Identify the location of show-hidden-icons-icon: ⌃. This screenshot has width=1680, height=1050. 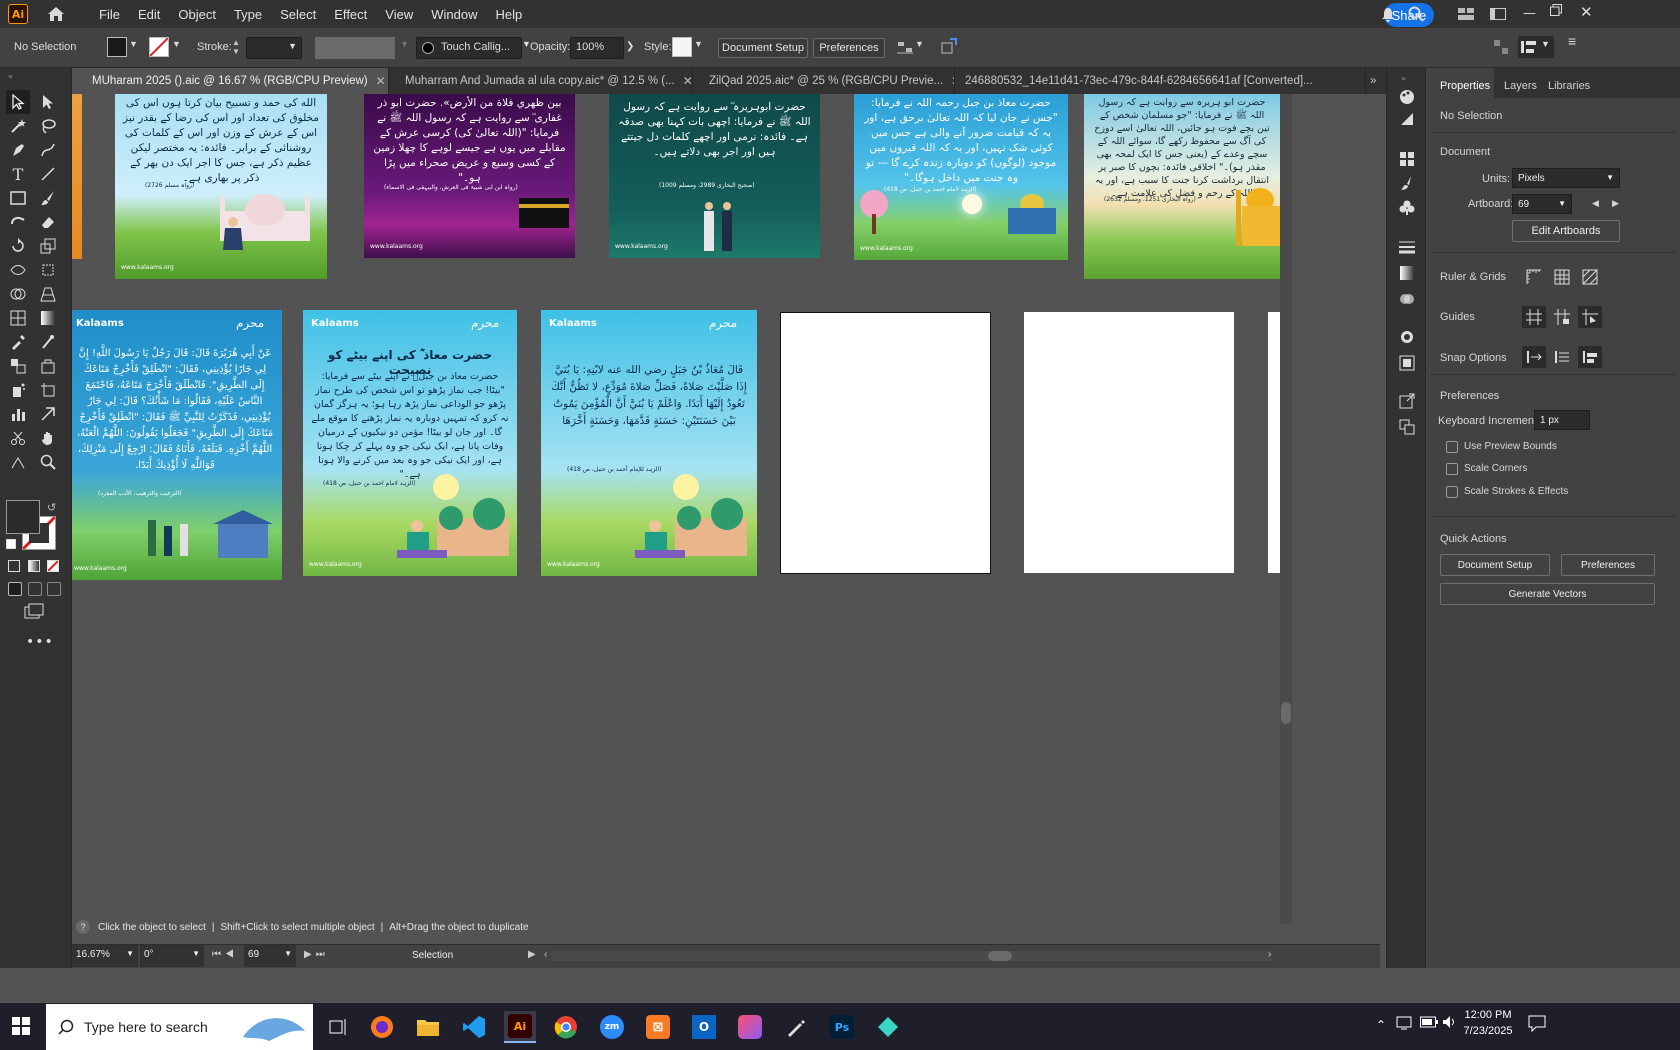
(1381, 1025).